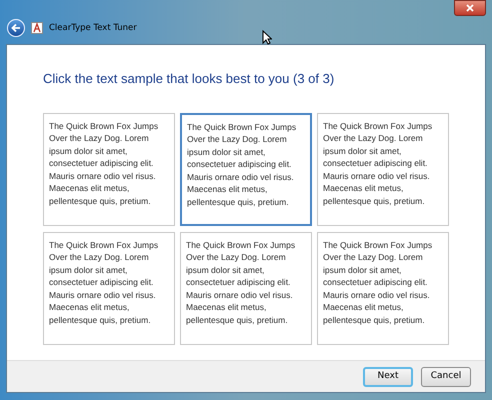  I want to click on back-arrow-icon, so click(16, 28).